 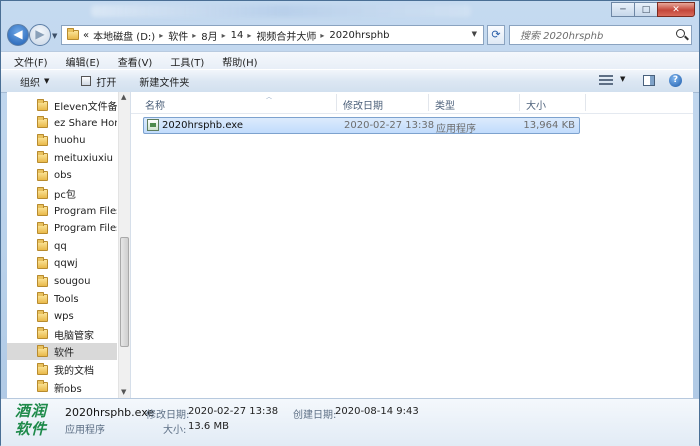 What do you see at coordinates (269, 97) in the screenshot?
I see `sort-indicator-icon: ︿` at bounding box center [269, 97].